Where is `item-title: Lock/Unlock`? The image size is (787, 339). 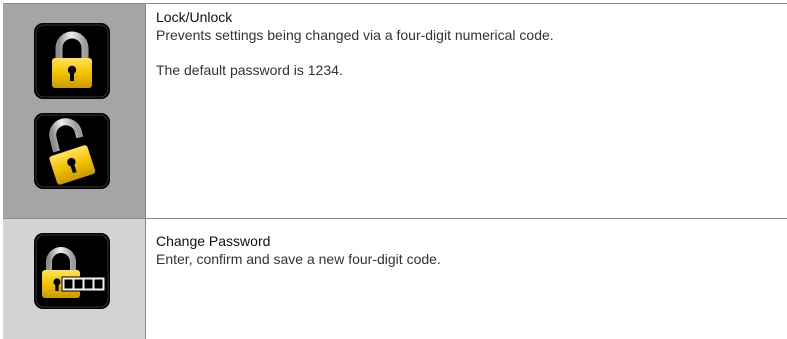
item-title: Lock/Unlock is located at coordinates (194, 17).